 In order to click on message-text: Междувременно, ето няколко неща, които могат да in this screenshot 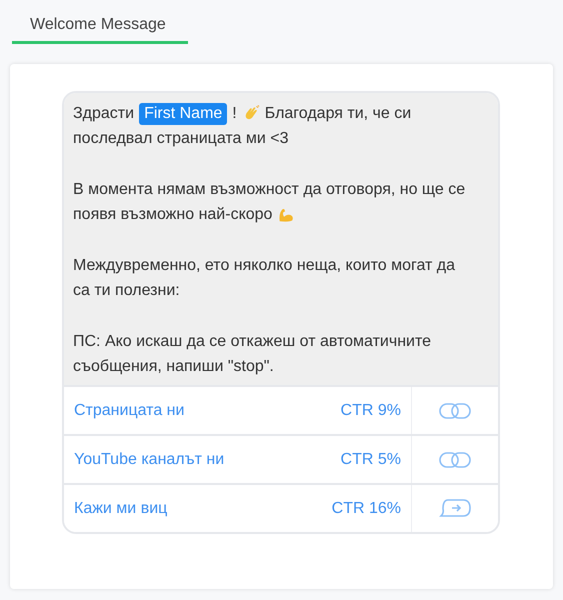, I will do `click(264, 266)`.